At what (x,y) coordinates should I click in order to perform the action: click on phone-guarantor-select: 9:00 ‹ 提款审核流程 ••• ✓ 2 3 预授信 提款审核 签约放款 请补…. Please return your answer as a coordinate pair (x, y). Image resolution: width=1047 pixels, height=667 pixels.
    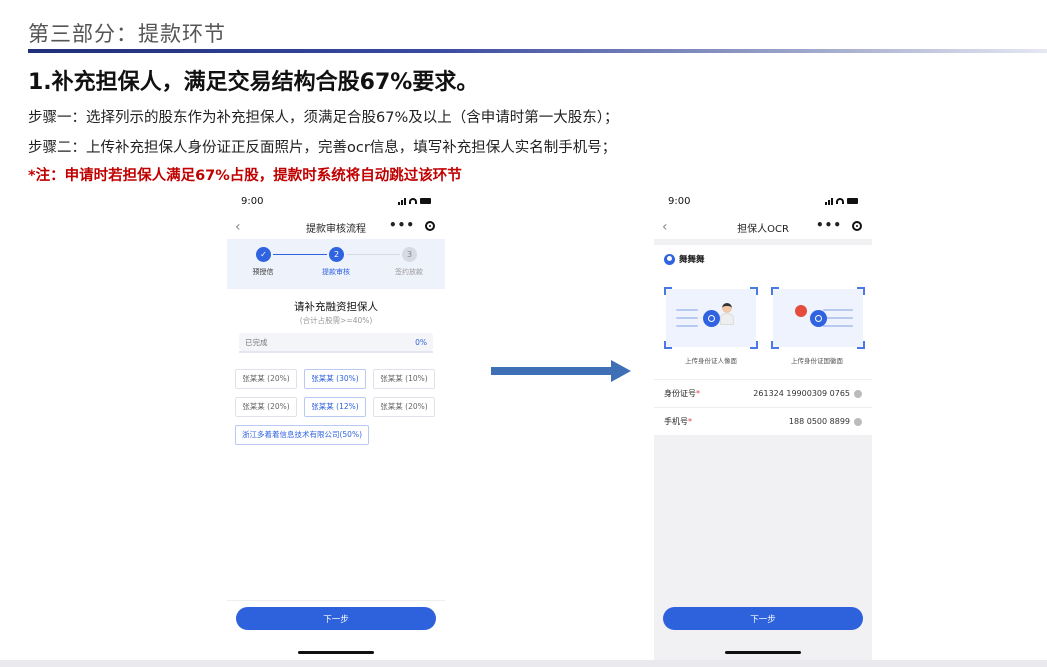
    Looking at the image, I should click on (336, 423).